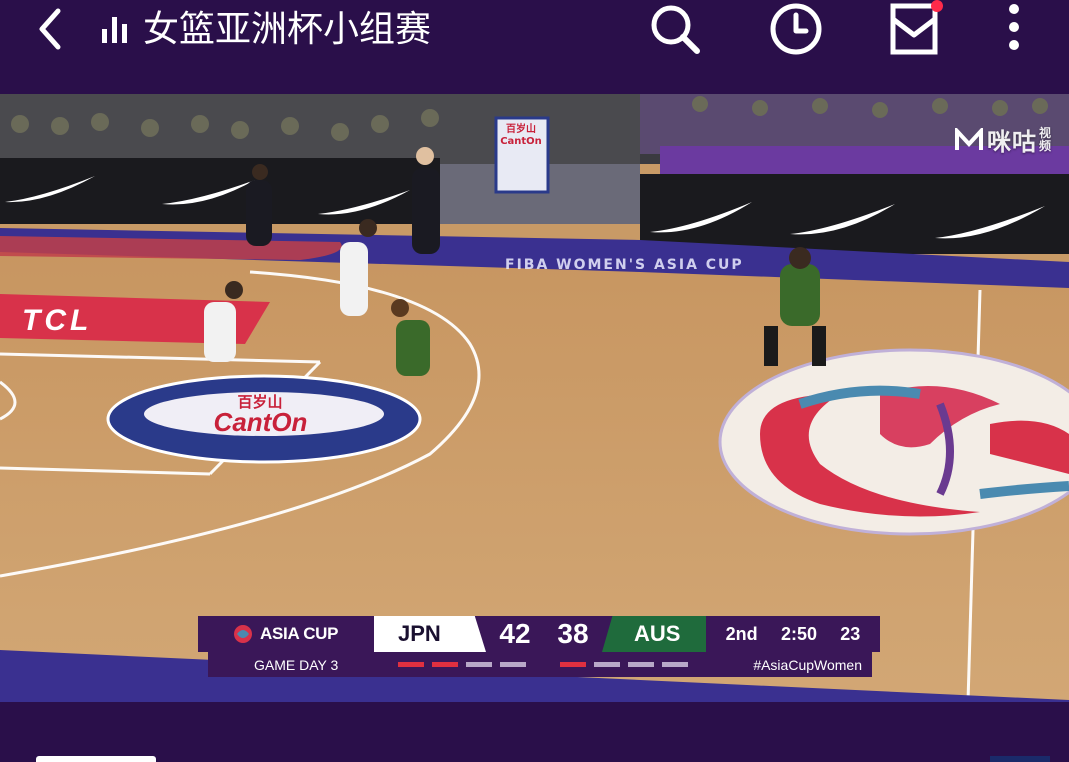 Image resolution: width=1069 pixels, height=762 pixels. Describe the element at coordinates (96, 759) in the screenshot. I see `content-card` at that location.